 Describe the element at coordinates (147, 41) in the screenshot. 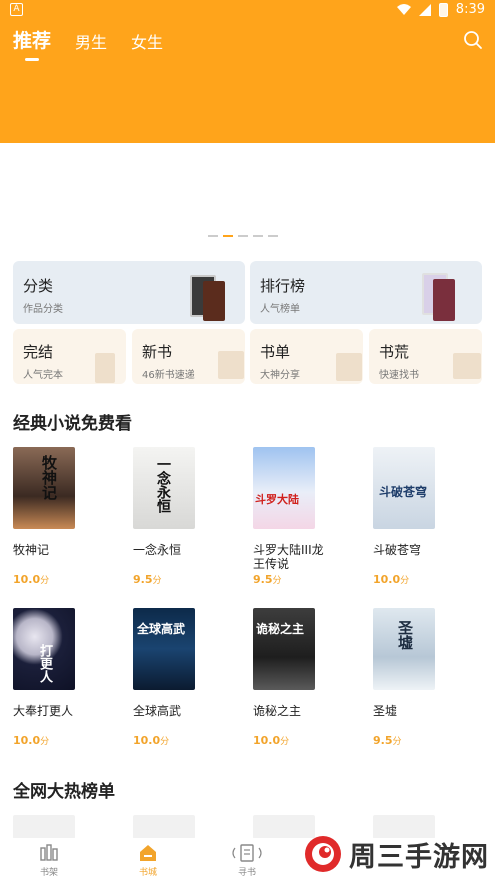

I see `tab-female: 女生` at that location.